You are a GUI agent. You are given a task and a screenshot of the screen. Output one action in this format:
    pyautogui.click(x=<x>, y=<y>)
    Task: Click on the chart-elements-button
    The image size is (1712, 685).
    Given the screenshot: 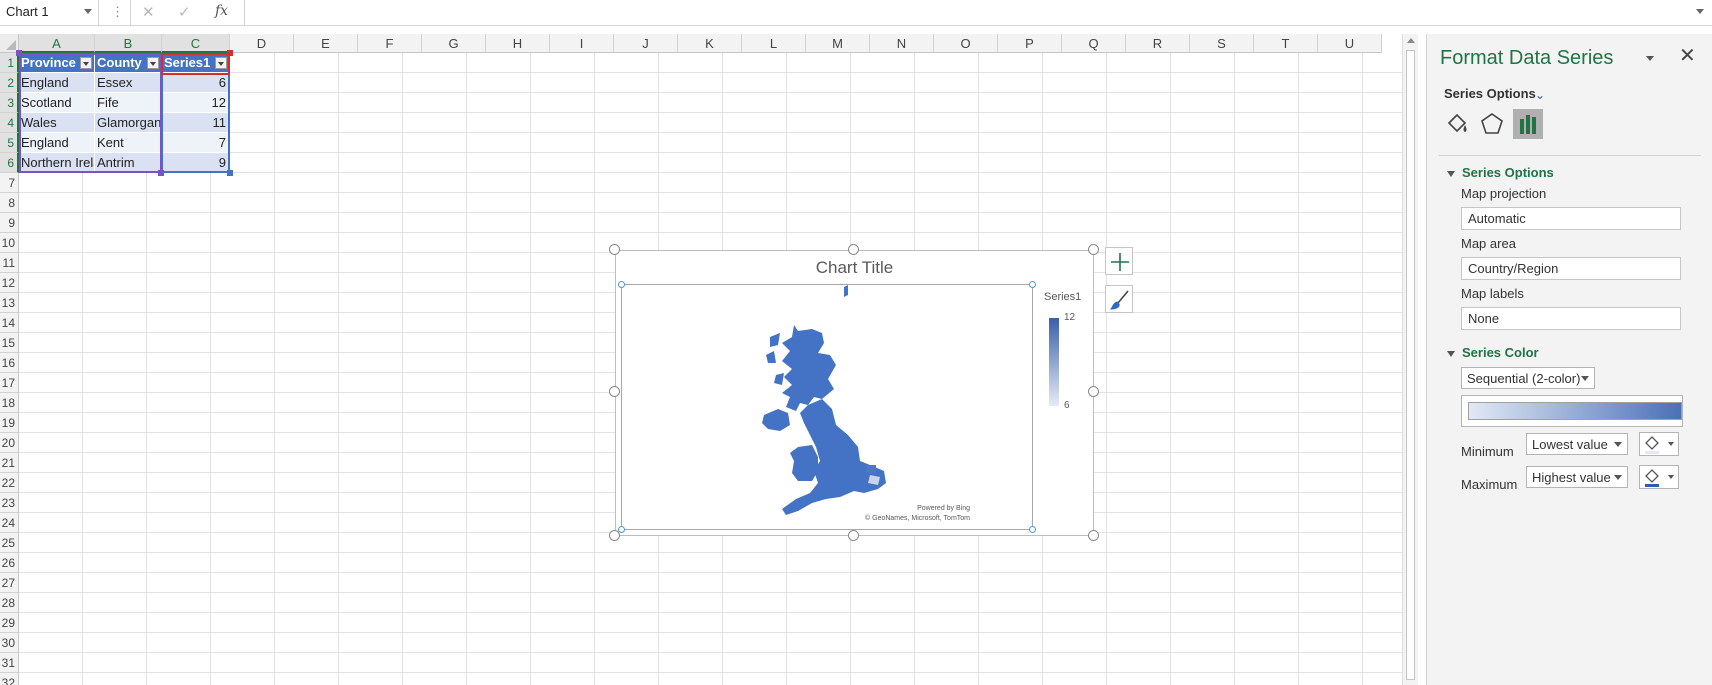 What is the action you would take?
    pyautogui.click(x=1119, y=261)
    